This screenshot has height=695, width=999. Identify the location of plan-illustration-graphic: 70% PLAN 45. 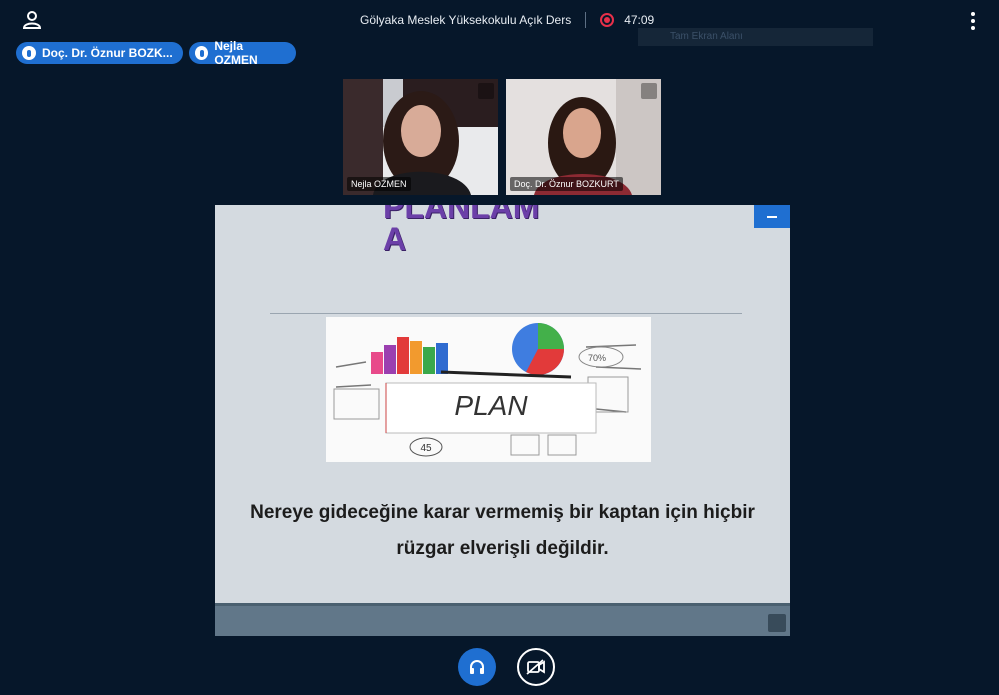
(488, 389).